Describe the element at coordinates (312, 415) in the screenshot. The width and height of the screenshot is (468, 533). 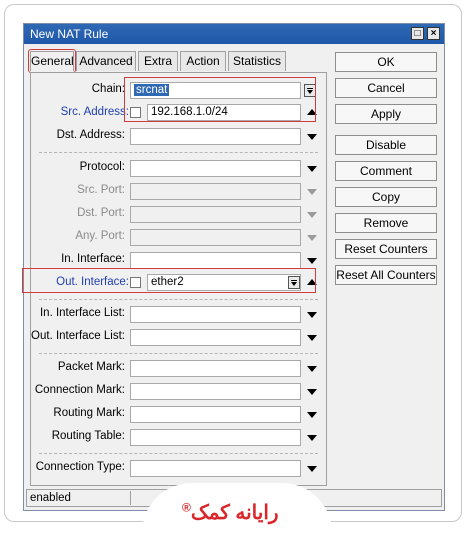
I see `routing-mark-dropdown-icon` at that location.